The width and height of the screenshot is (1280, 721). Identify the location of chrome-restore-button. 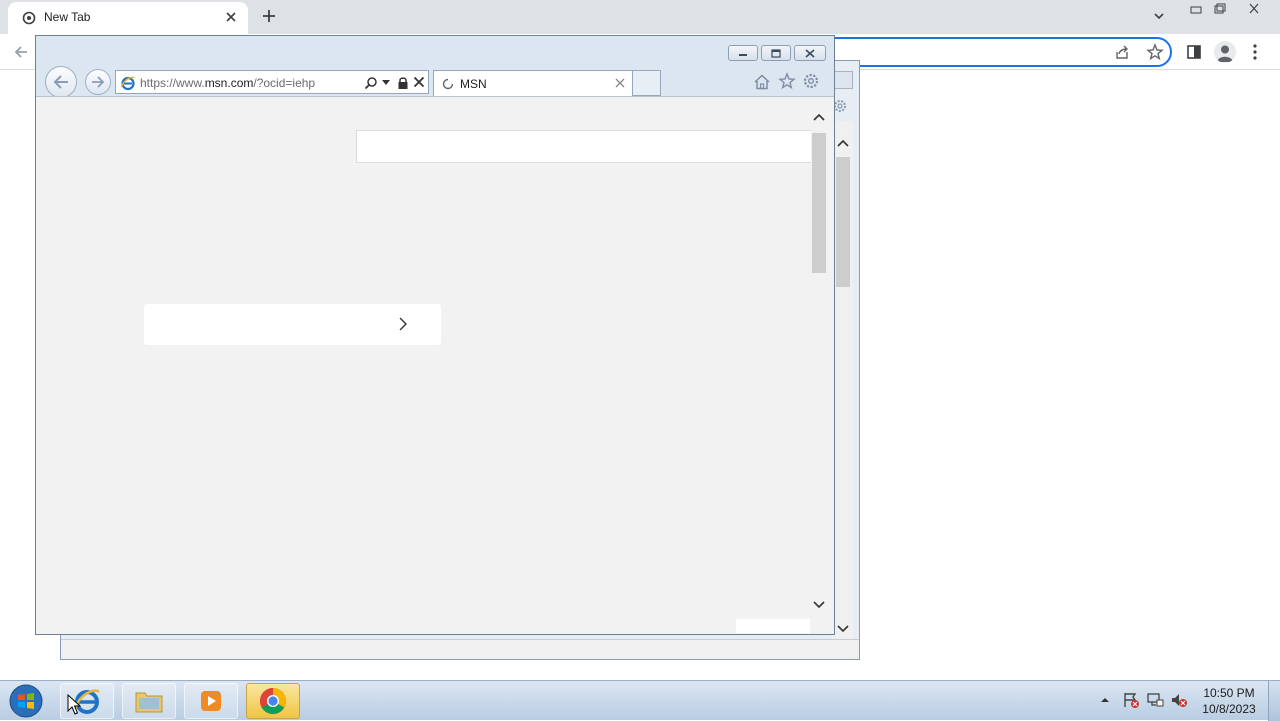
(1220, 9).